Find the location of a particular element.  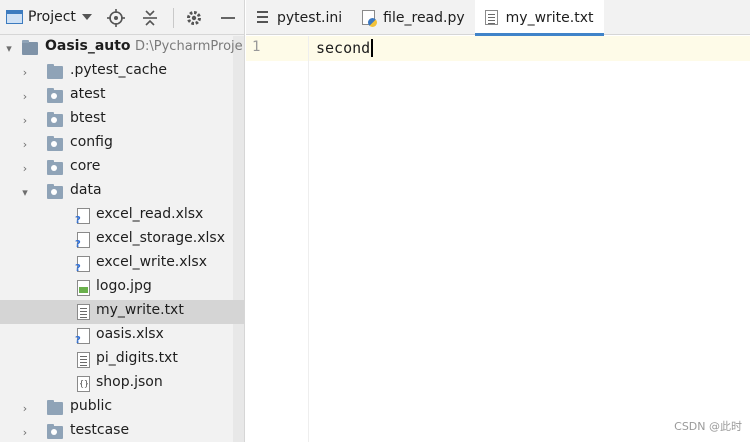

line-number: 1 is located at coordinates (256, 47).